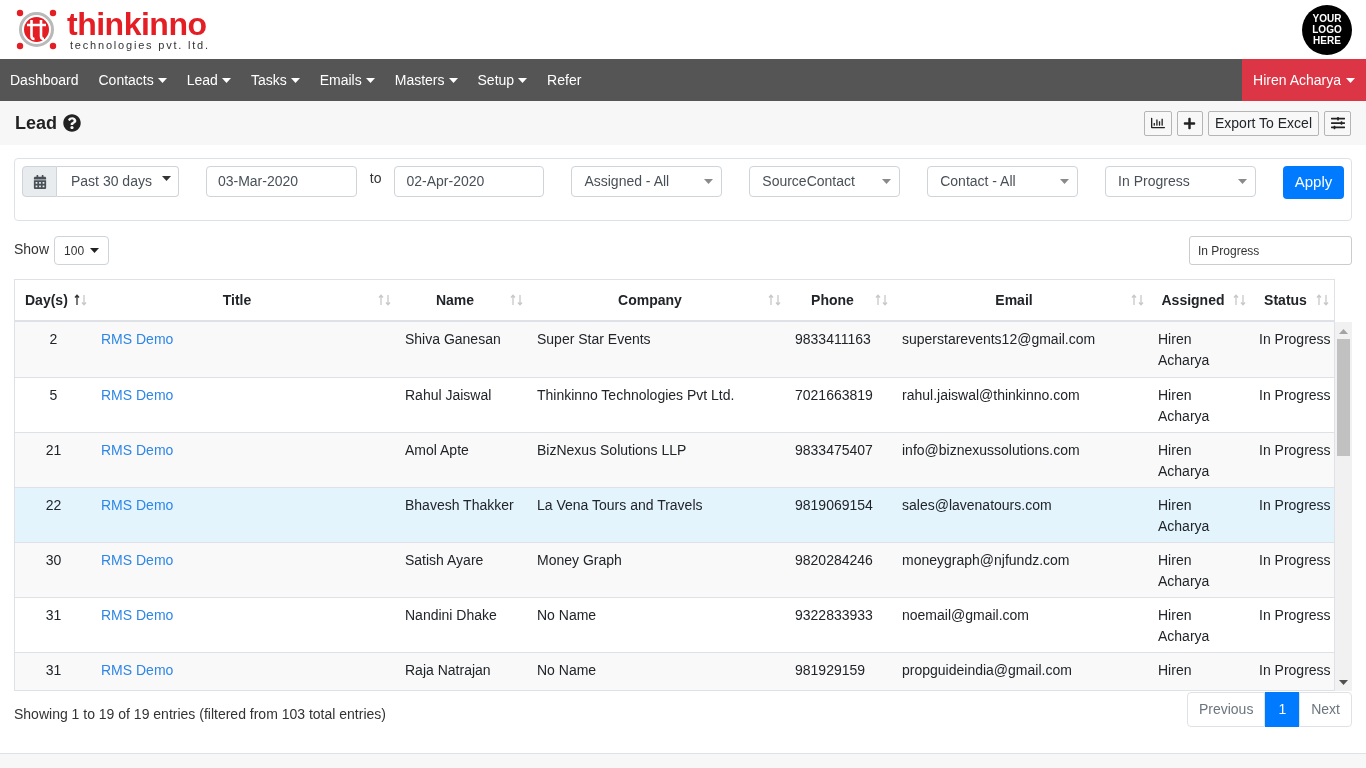  What do you see at coordinates (1263, 123) in the screenshot?
I see `export-button: Export To Excel` at bounding box center [1263, 123].